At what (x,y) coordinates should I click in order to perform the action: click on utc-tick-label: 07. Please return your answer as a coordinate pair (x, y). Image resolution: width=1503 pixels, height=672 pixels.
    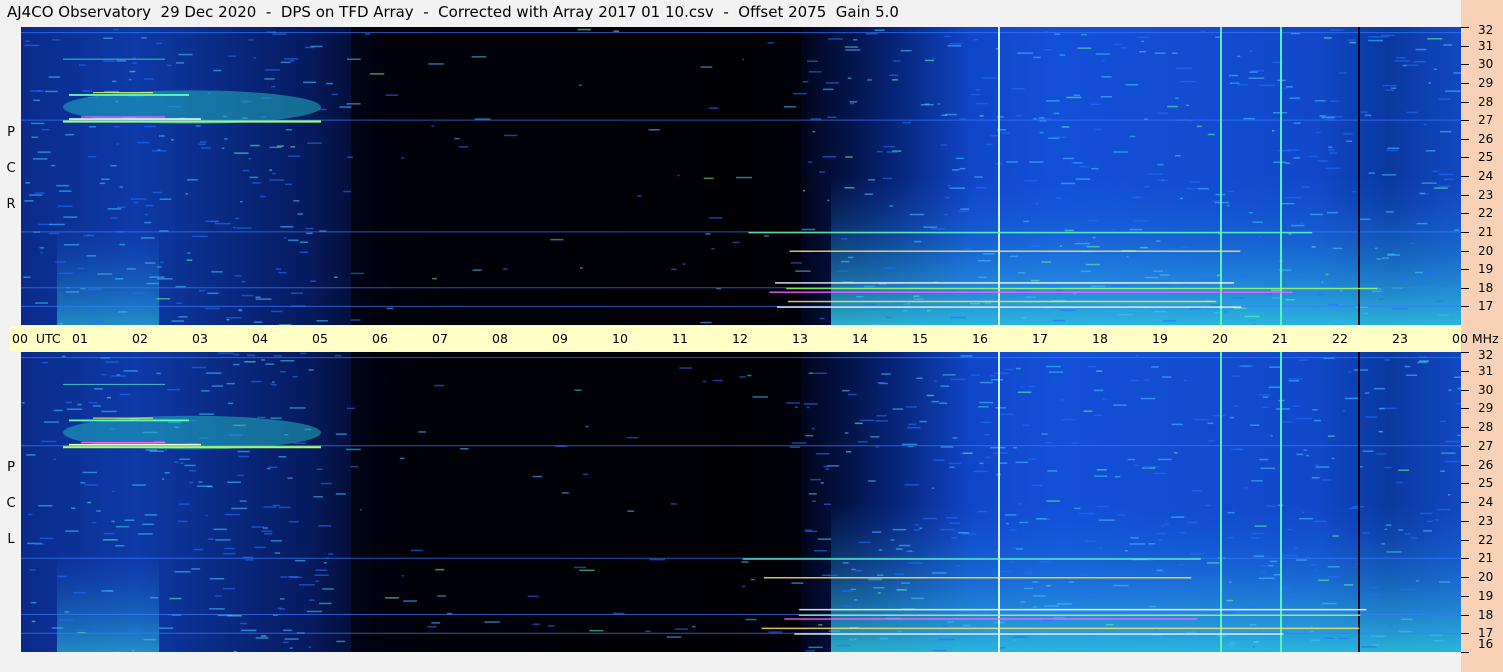
    Looking at the image, I should click on (440, 338).